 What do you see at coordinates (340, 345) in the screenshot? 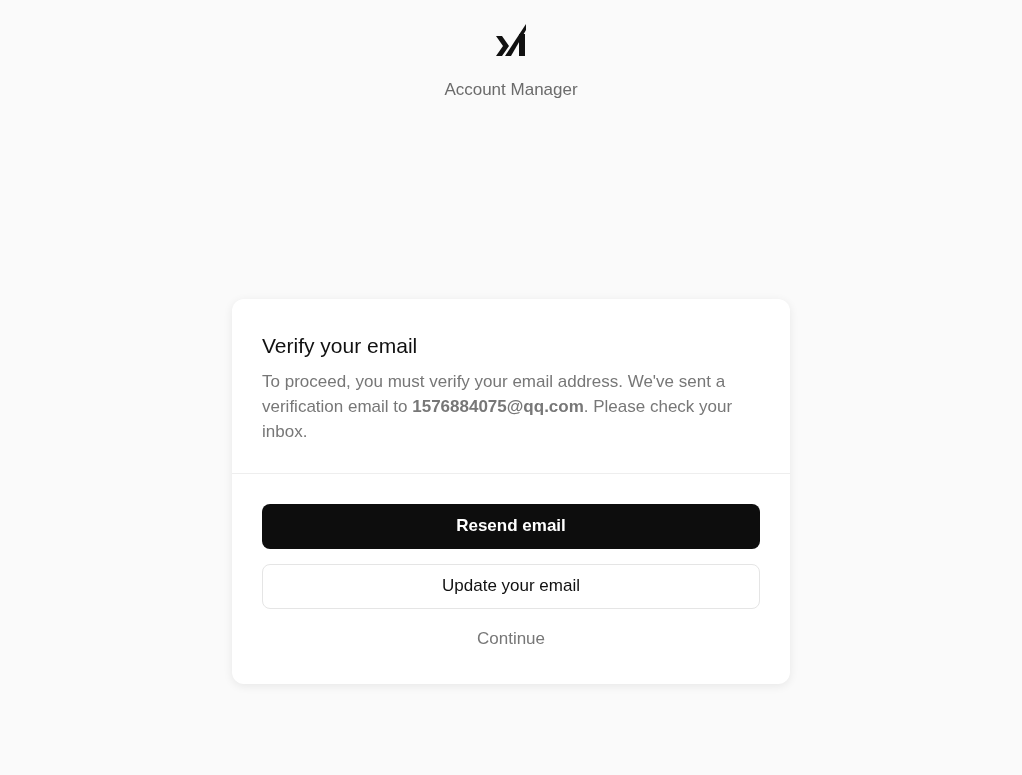
I see `card-title: Verify your email` at bounding box center [340, 345].